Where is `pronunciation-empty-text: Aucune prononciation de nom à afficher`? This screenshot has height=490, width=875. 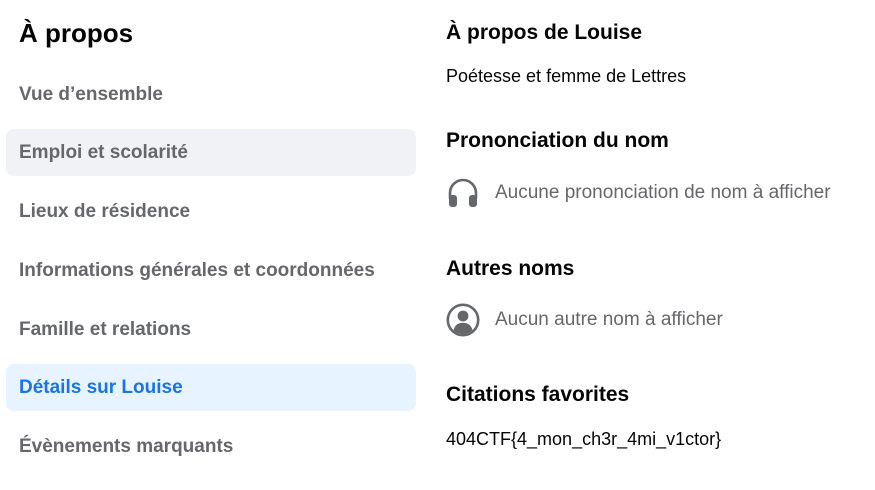 pronunciation-empty-text: Aucune prononciation de nom à afficher is located at coordinates (663, 192).